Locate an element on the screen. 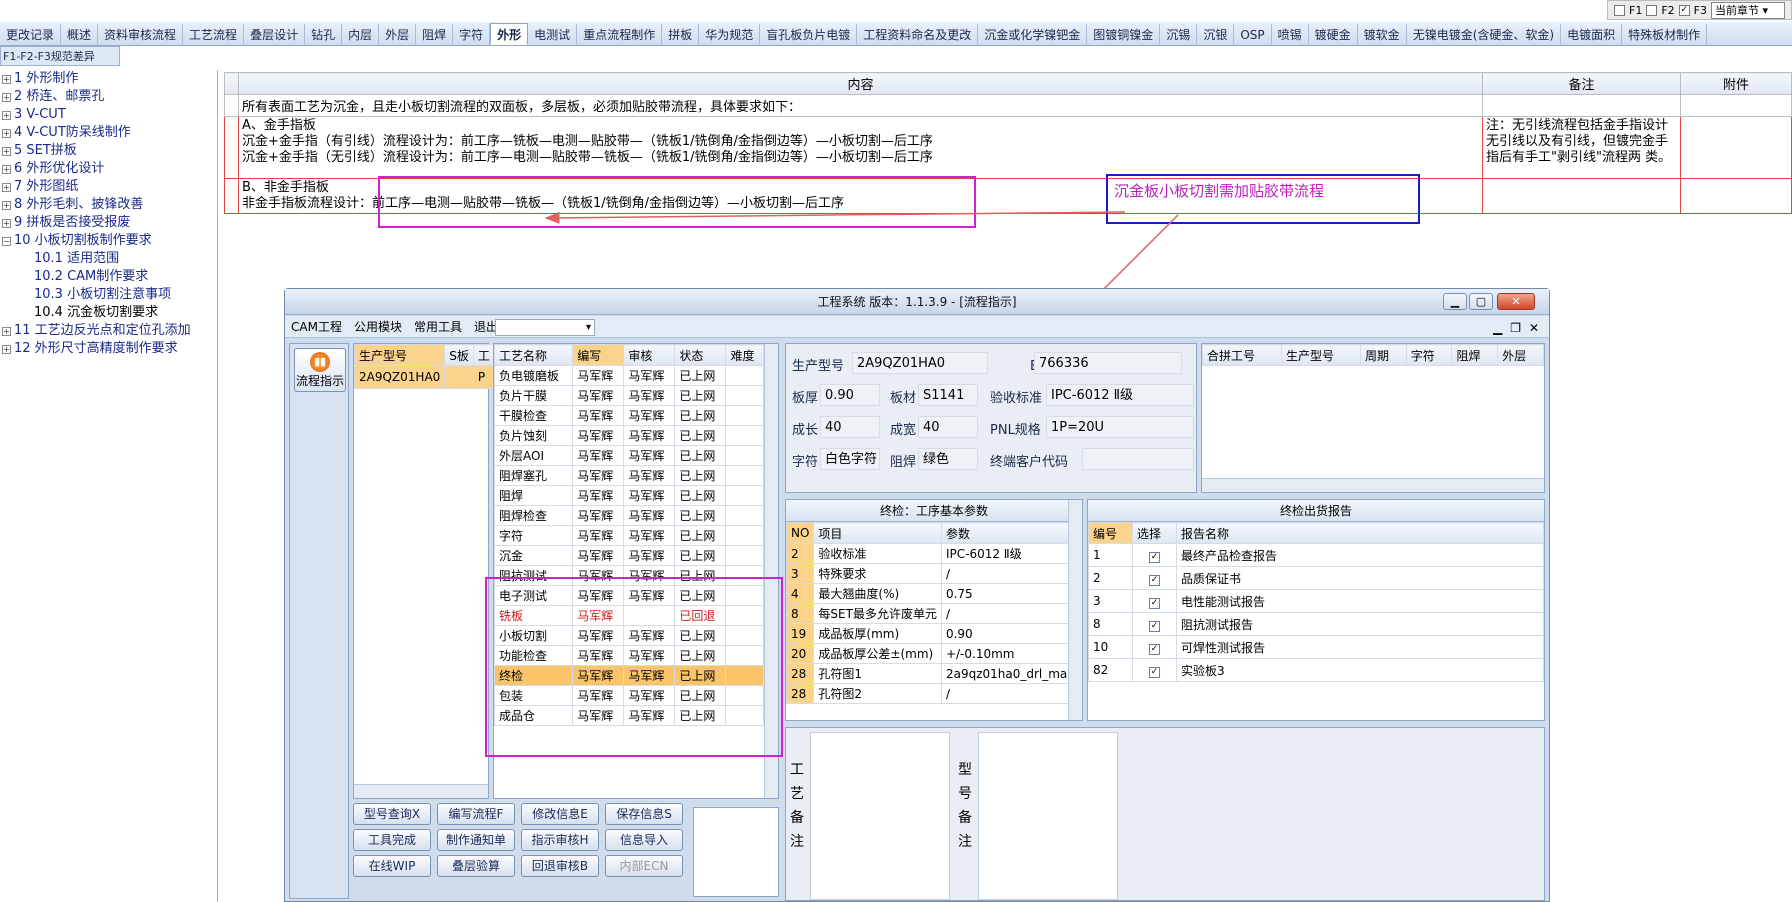 This screenshot has width=1792, height=902. field-value-std: IPC-6012 Ⅱ级 is located at coordinates (1120, 395).